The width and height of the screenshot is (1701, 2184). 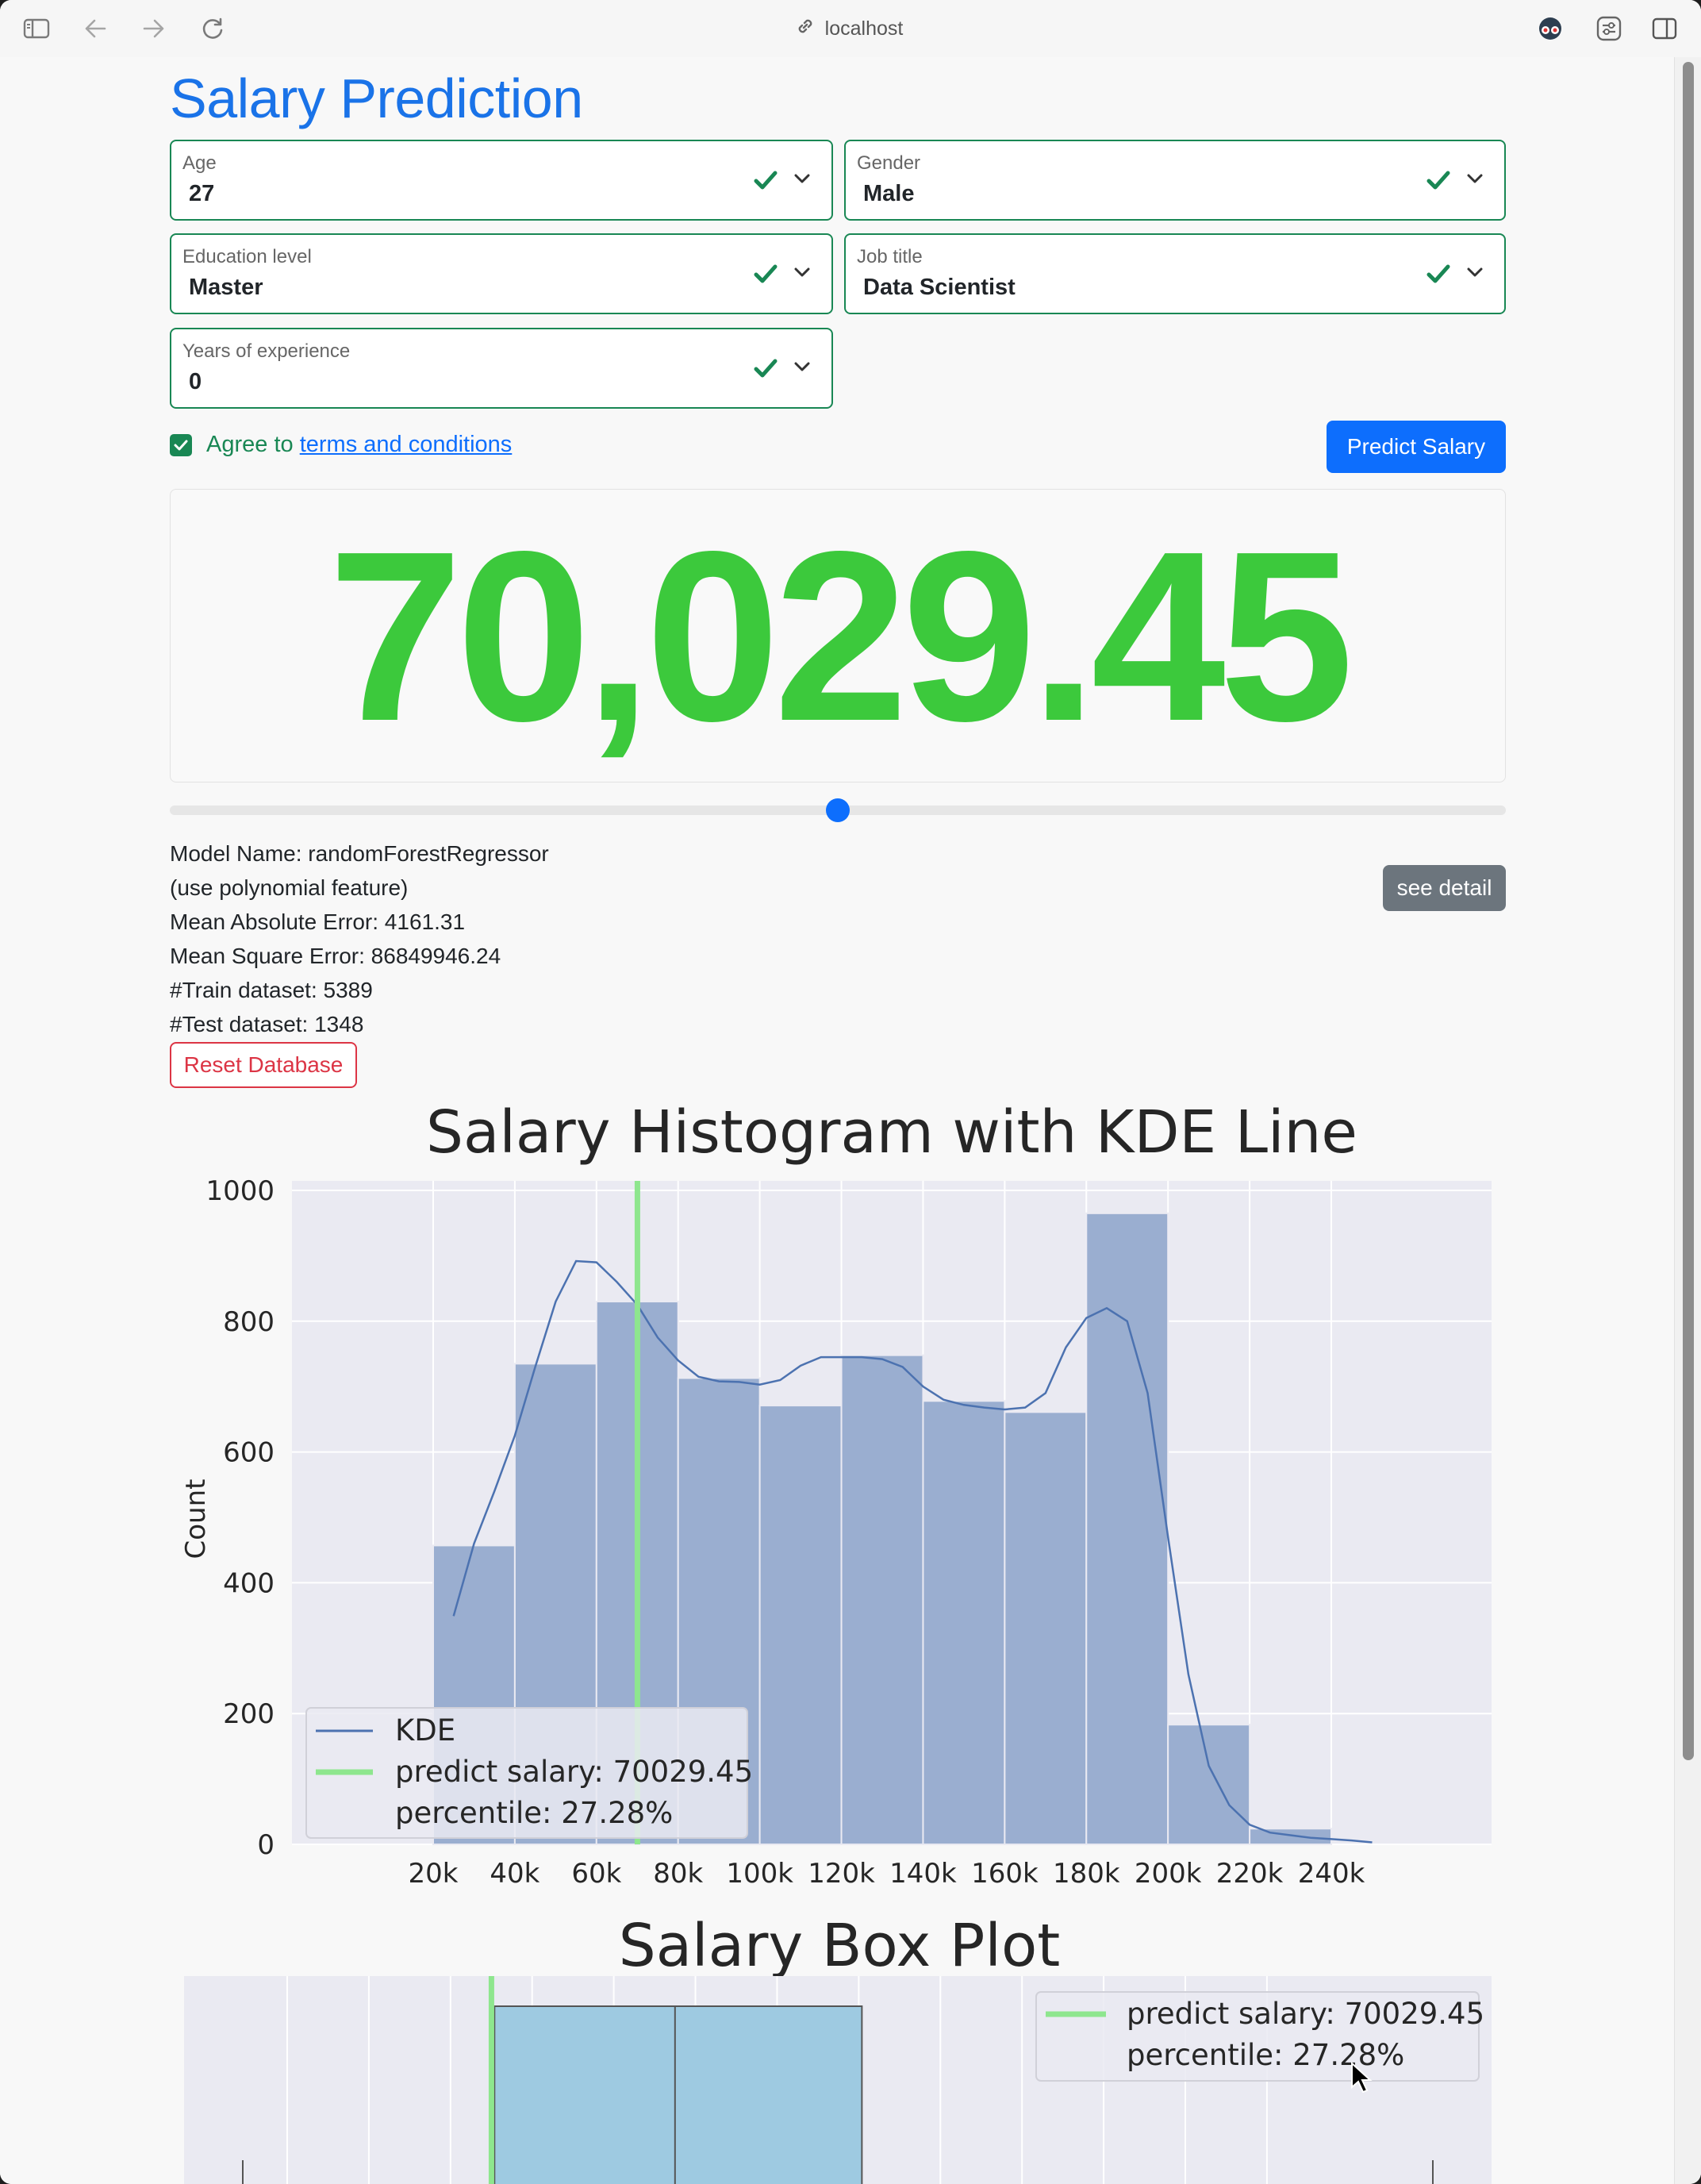 I want to click on histogram-title: Salary Histogram with KDE Line, so click(x=892, y=1132).